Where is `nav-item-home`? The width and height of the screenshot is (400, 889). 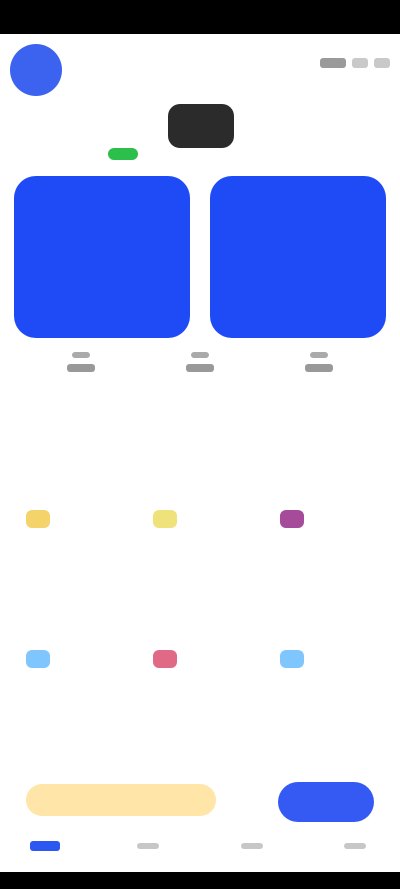 nav-item-home is located at coordinates (45, 848).